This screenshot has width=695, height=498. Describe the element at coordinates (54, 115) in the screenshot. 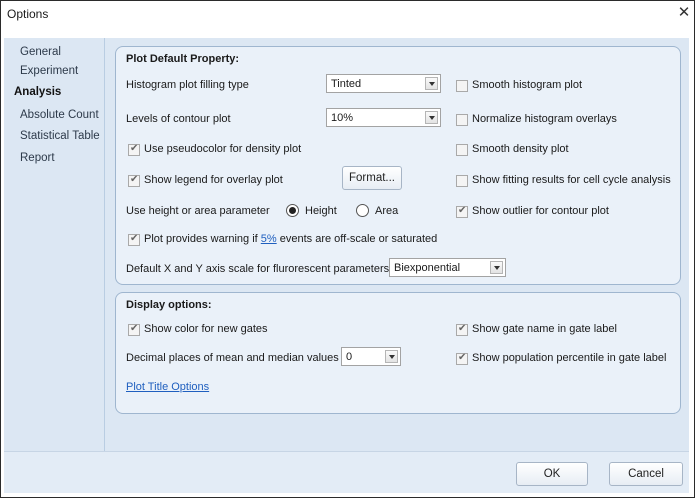

I see `sidebar-item-absolute-count: Absolute Count` at that location.